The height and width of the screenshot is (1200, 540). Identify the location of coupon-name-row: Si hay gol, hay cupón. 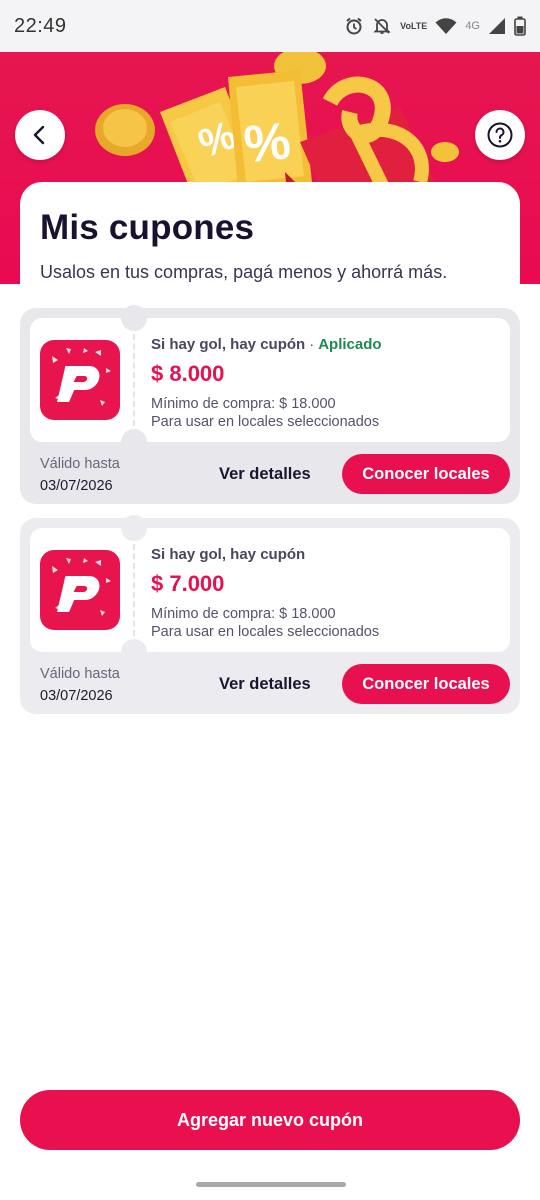
(265, 554).